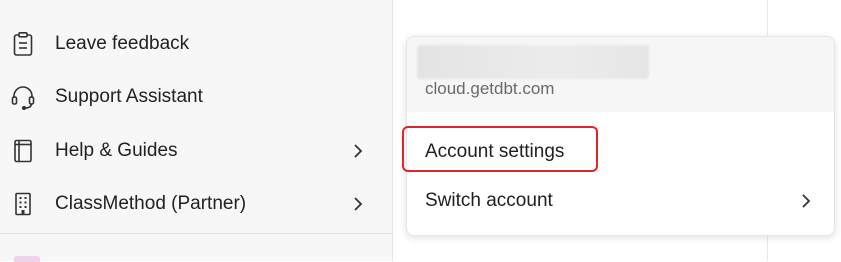 The width and height of the screenshot is (841, 262). I want to click on sidebar-item-label: Leave feedback, so click(122, 43).